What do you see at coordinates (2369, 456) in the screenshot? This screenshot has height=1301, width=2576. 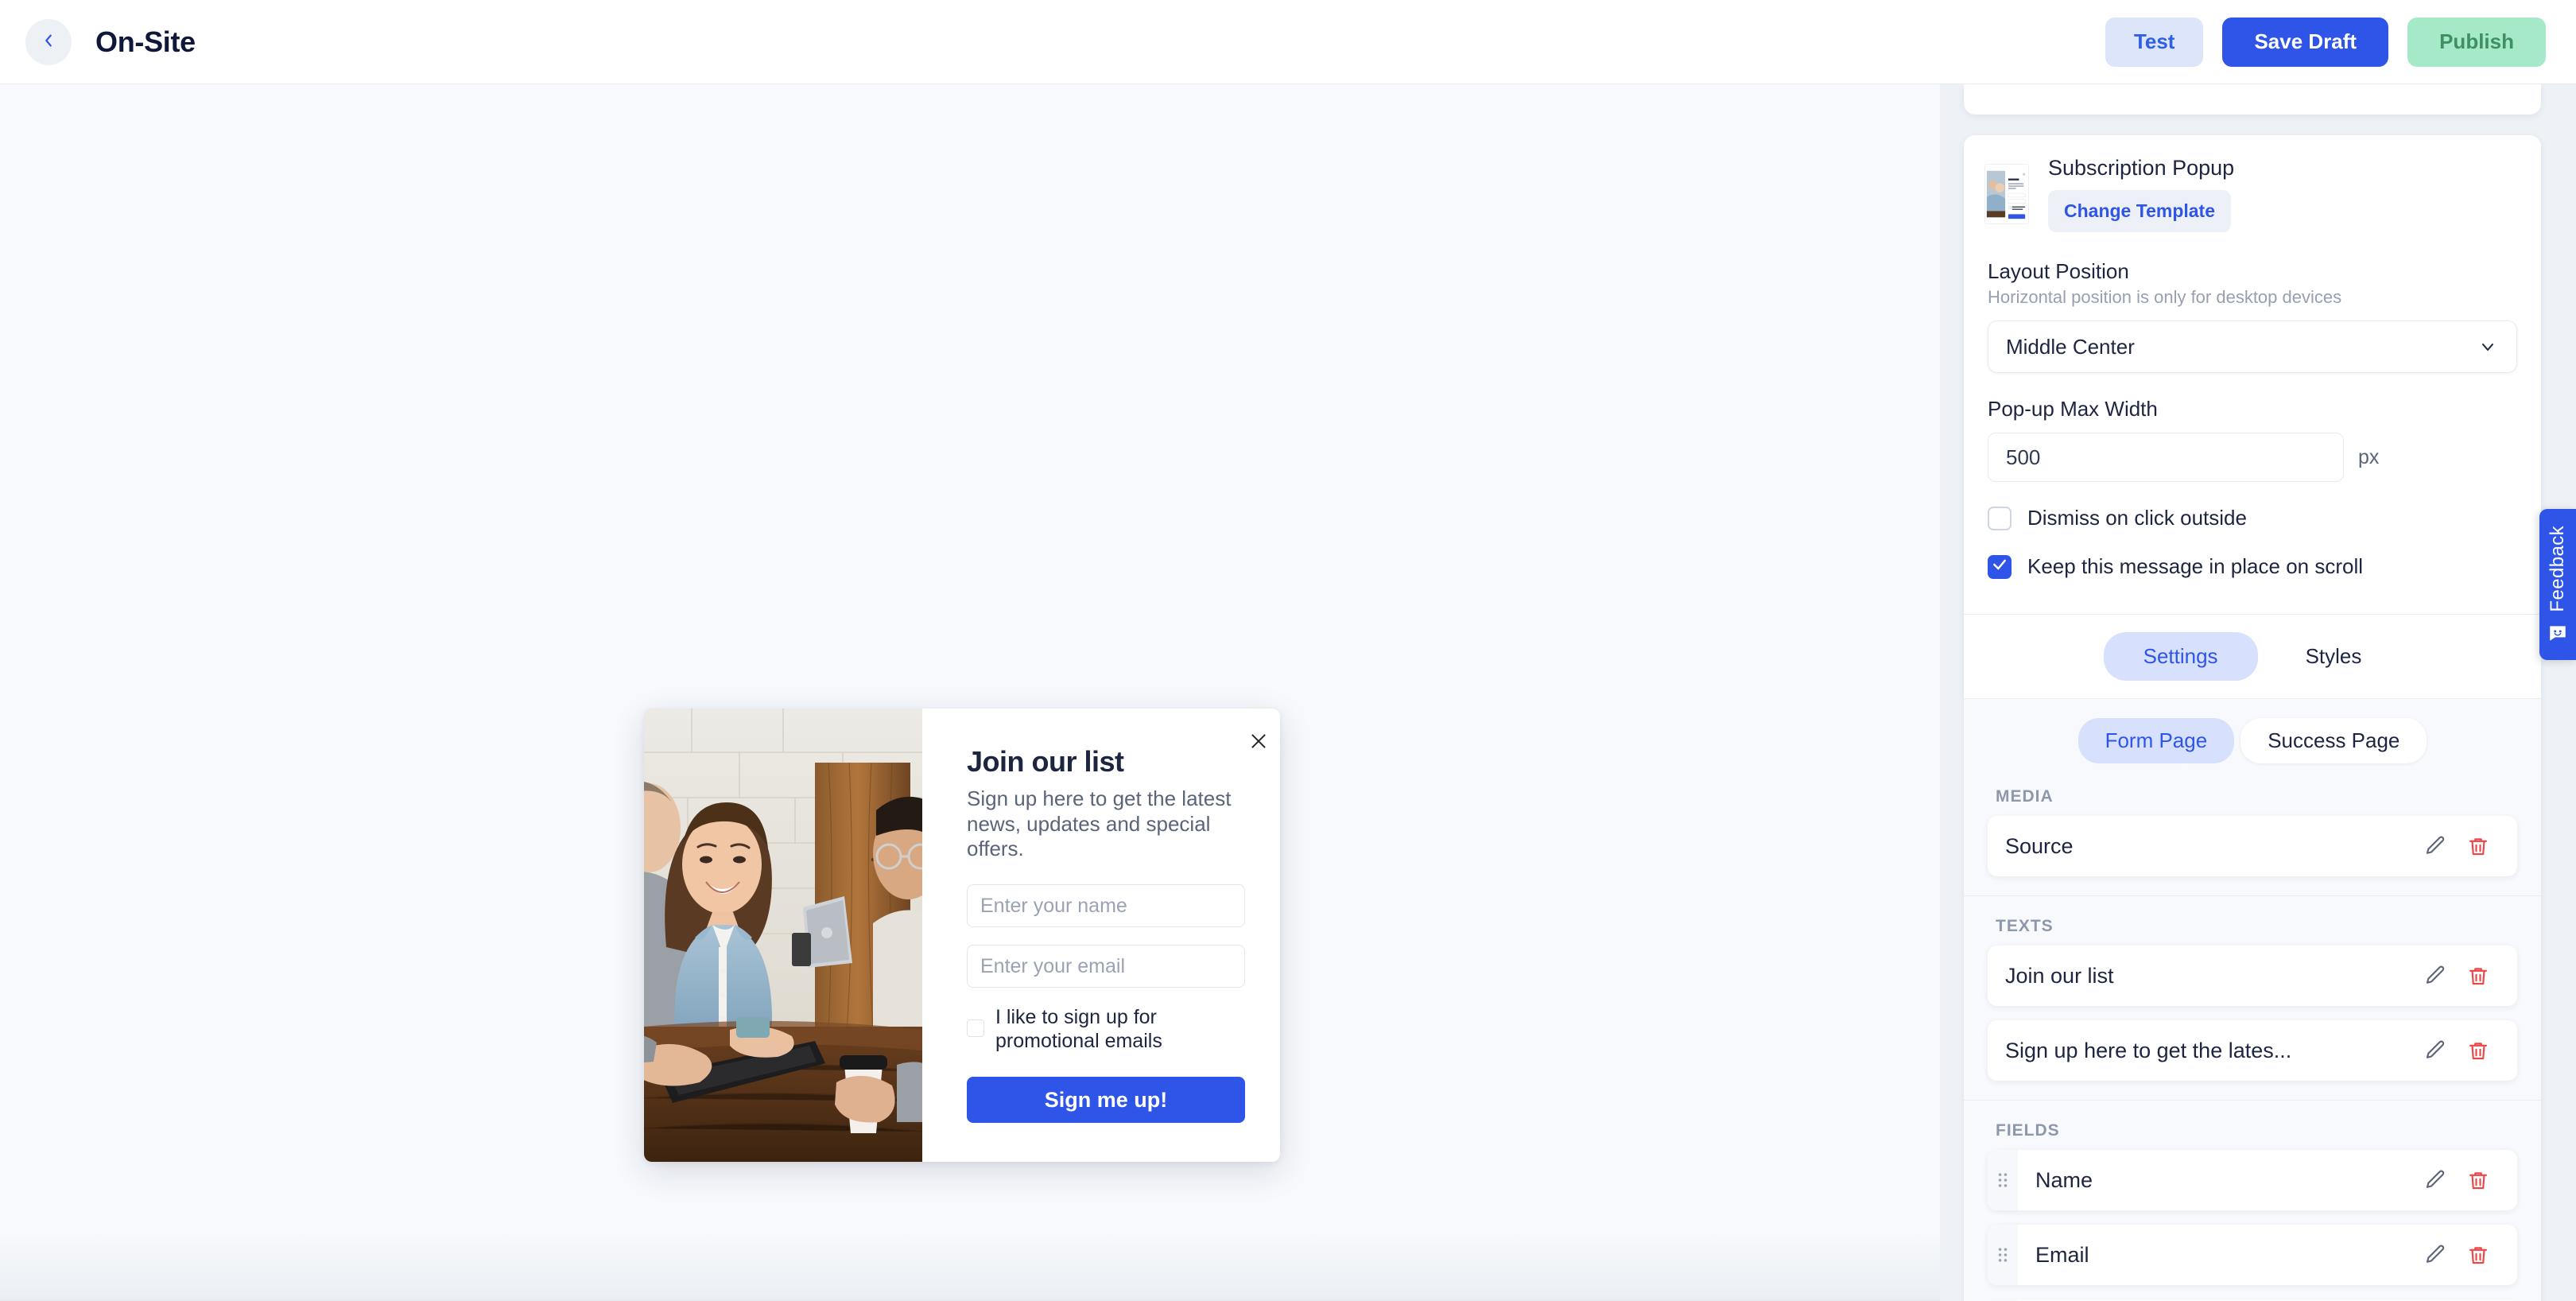 I see `max-width-unit: px` at bounding box center [2369, 456].